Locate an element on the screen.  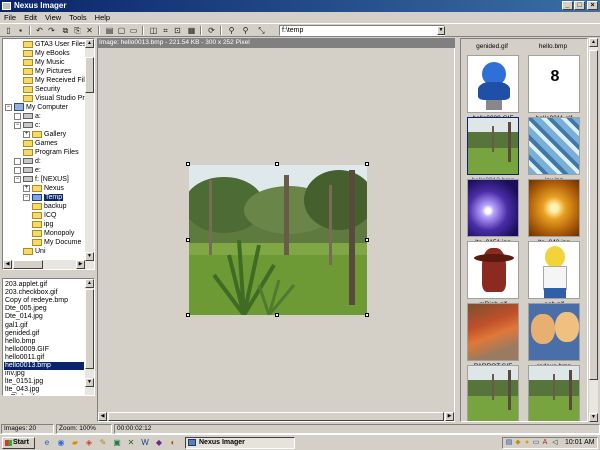
minimize-button: _ is located at coordinates (567, 5).